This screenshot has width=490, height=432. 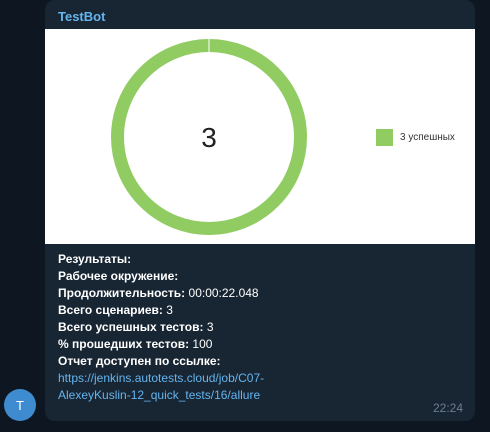 I want to click on chart-legend: 3 успешных, so click(x=415, y=137).